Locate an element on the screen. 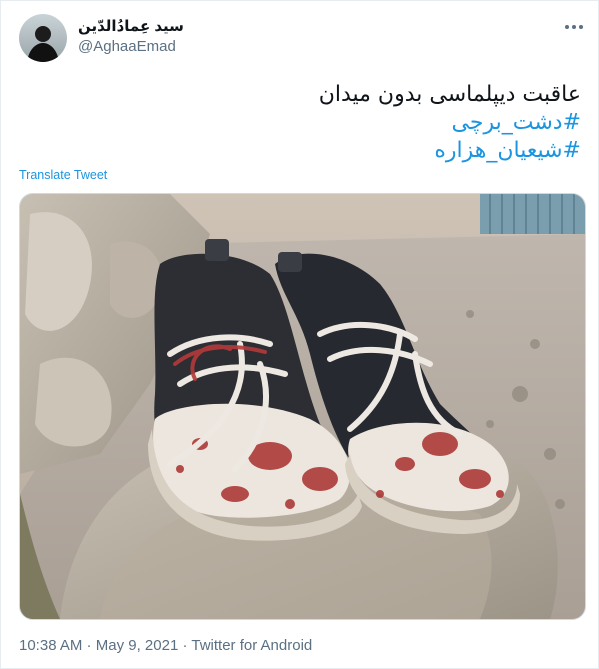  tweet-time: 10:38 AM is located at coordinates (50, 645).